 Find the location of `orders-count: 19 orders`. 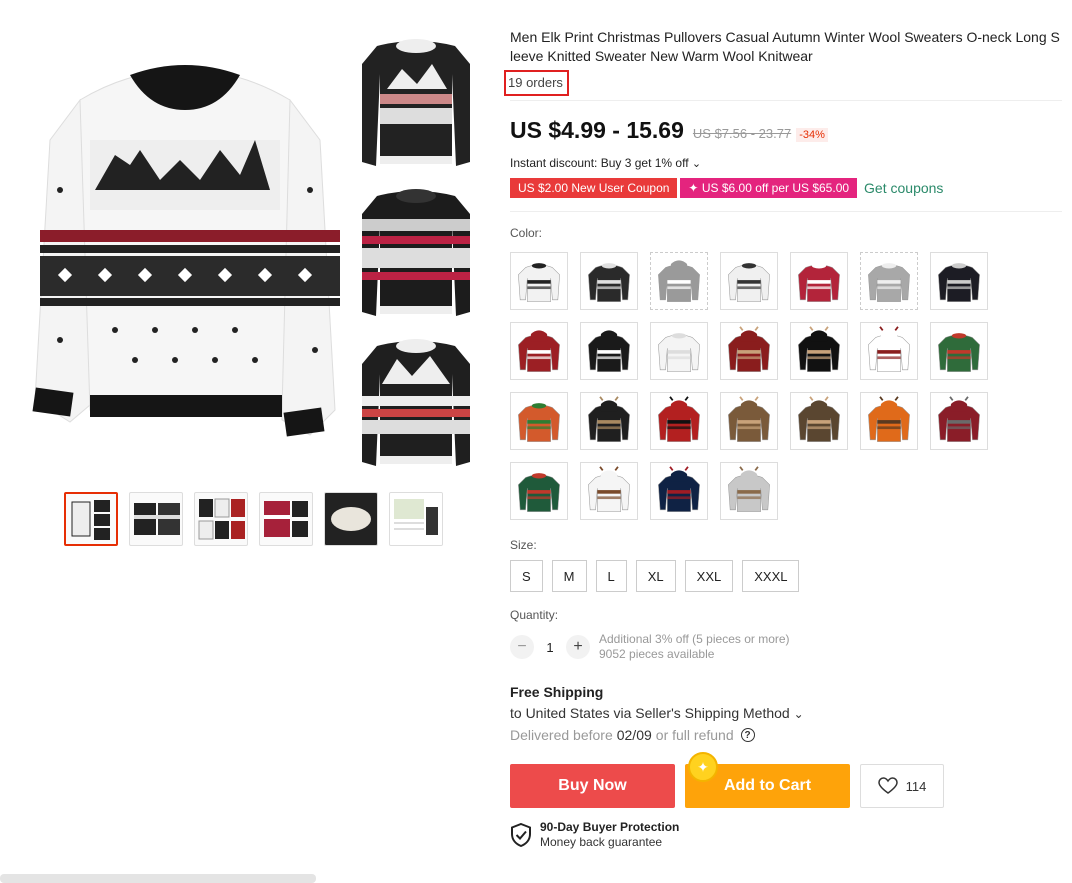

orders-count: 19 orders is located at coordinates (535, 82).